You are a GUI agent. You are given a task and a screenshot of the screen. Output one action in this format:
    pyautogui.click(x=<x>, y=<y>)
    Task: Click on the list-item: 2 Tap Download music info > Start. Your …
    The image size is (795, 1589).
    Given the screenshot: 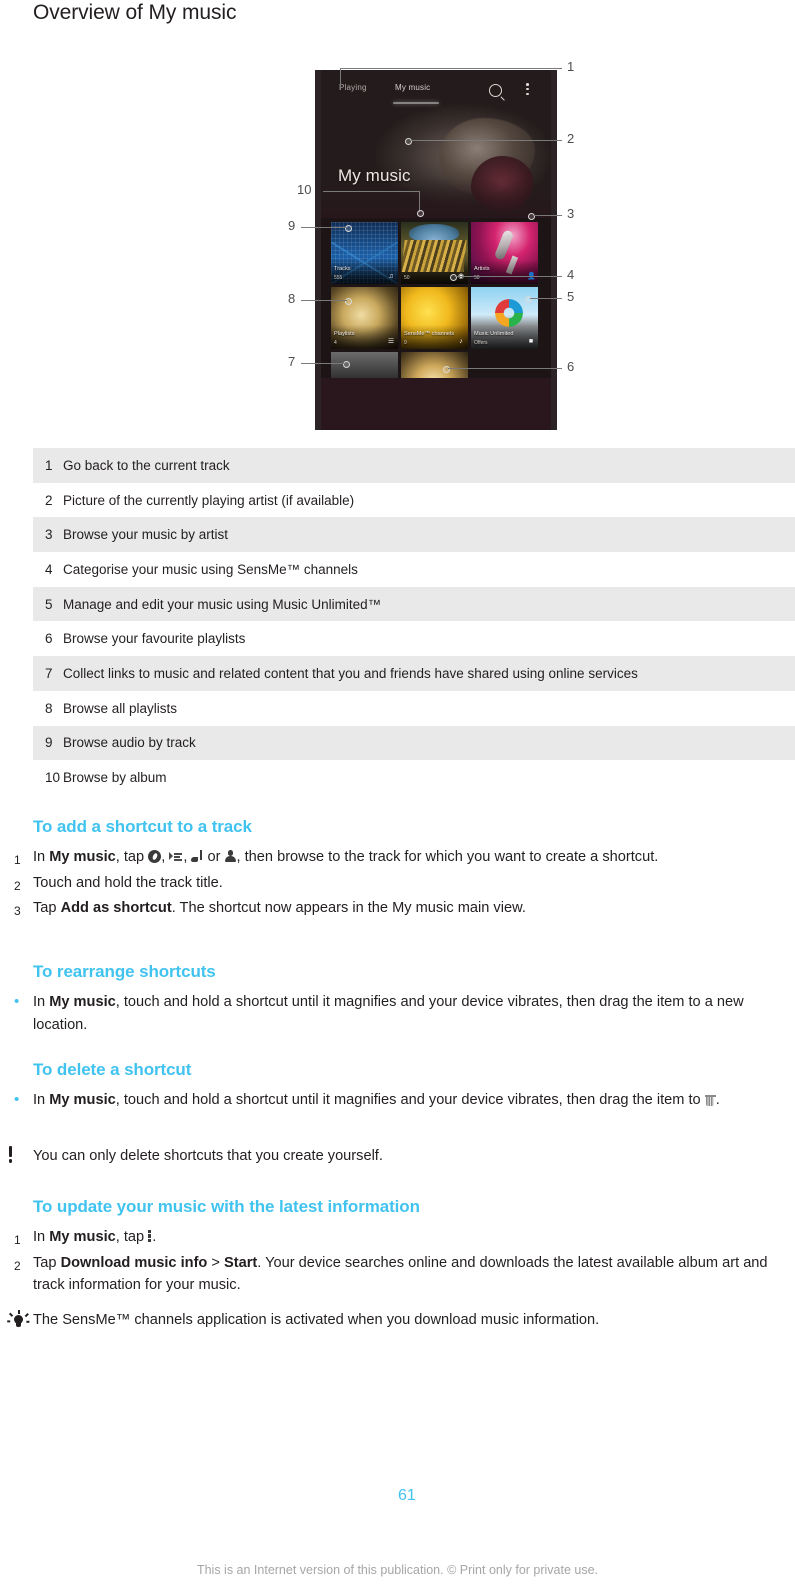 What is the action you would take?
    pyautogui.click(x=385, y=1274)
    